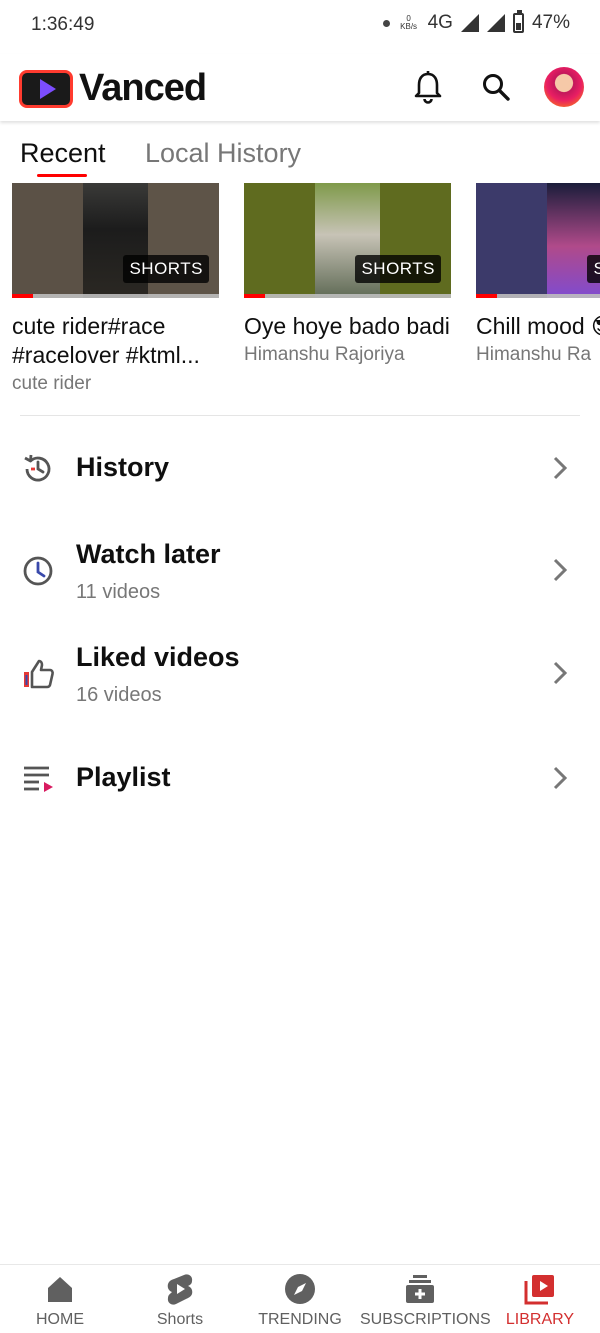 The width and height of the screenshot is (600, 1333). What do you see at coordinates (409, 26) in the screenshot?
I see `net-speed-unit: KB/s` at bounding box center [409, 26].